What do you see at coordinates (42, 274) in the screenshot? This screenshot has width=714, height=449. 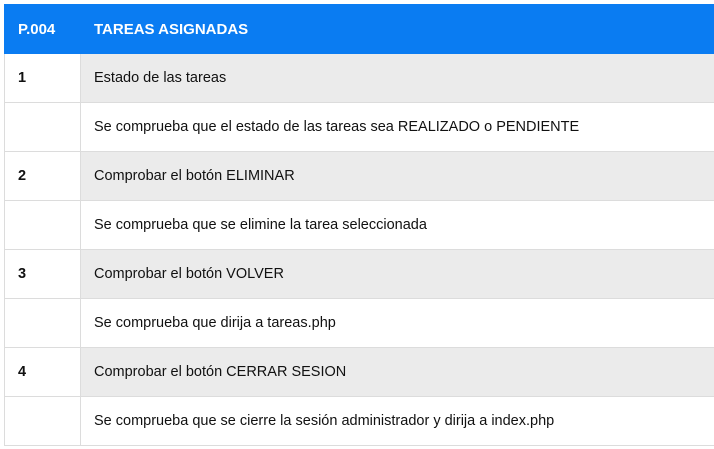 I see `step-number: 3` at bounding box center [42, 274].